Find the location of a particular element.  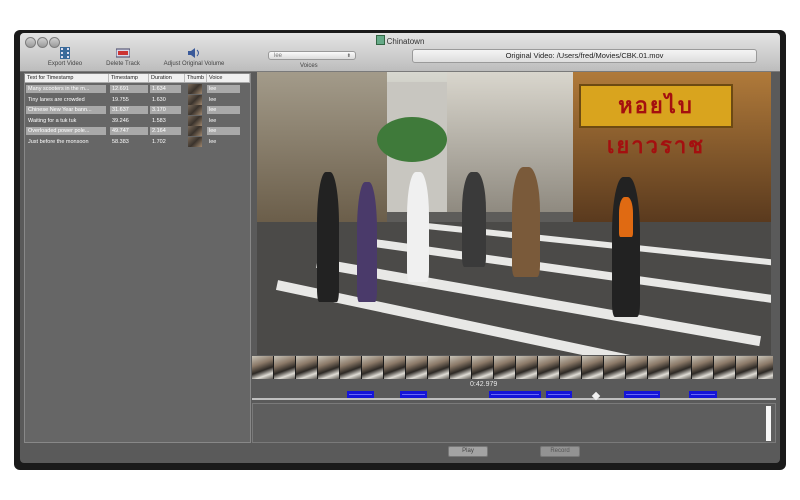

table-row: Tiny lanes are crowded 19.755 1.630 lee is located at coordinates (137, 99).